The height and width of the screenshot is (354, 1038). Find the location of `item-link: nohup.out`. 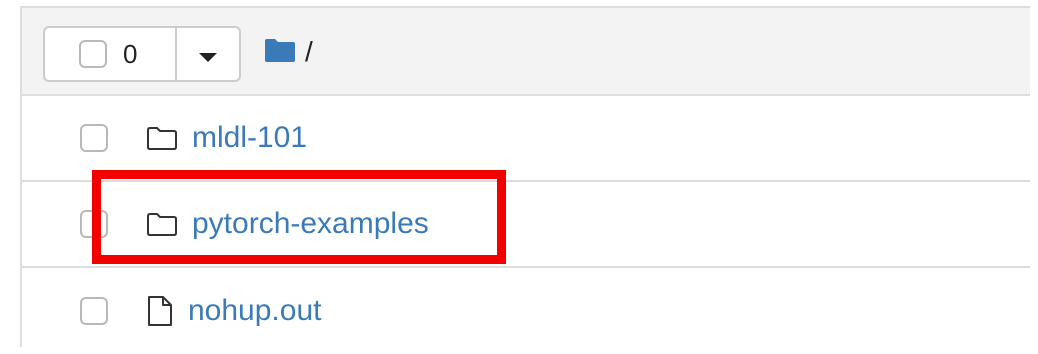

item-link: nohup.out is located at coordinates (254, 311).